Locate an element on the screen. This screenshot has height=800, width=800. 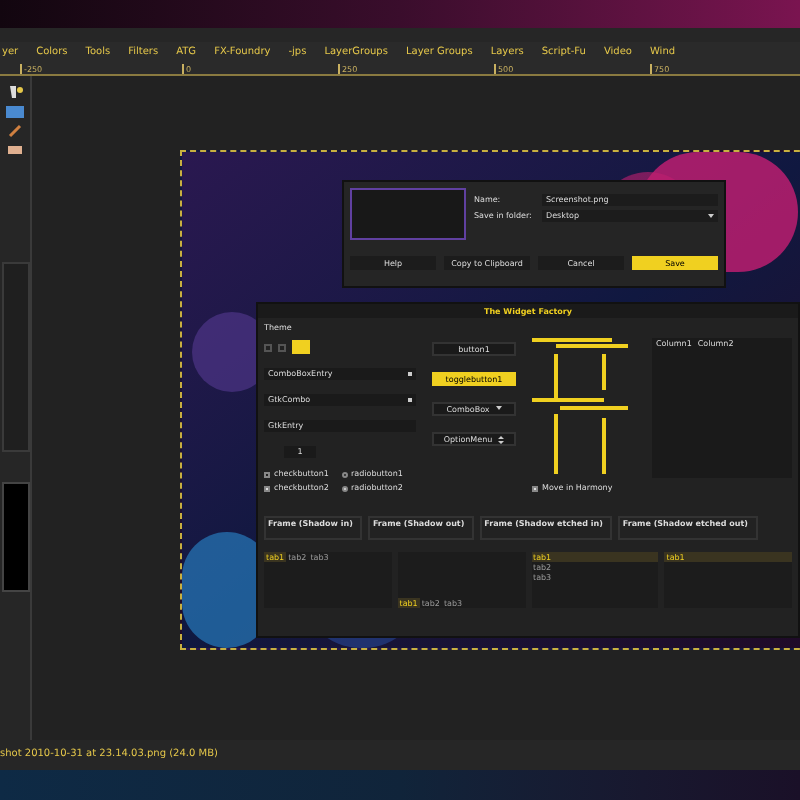
pointer-icon is located at coordinates (15, 92).